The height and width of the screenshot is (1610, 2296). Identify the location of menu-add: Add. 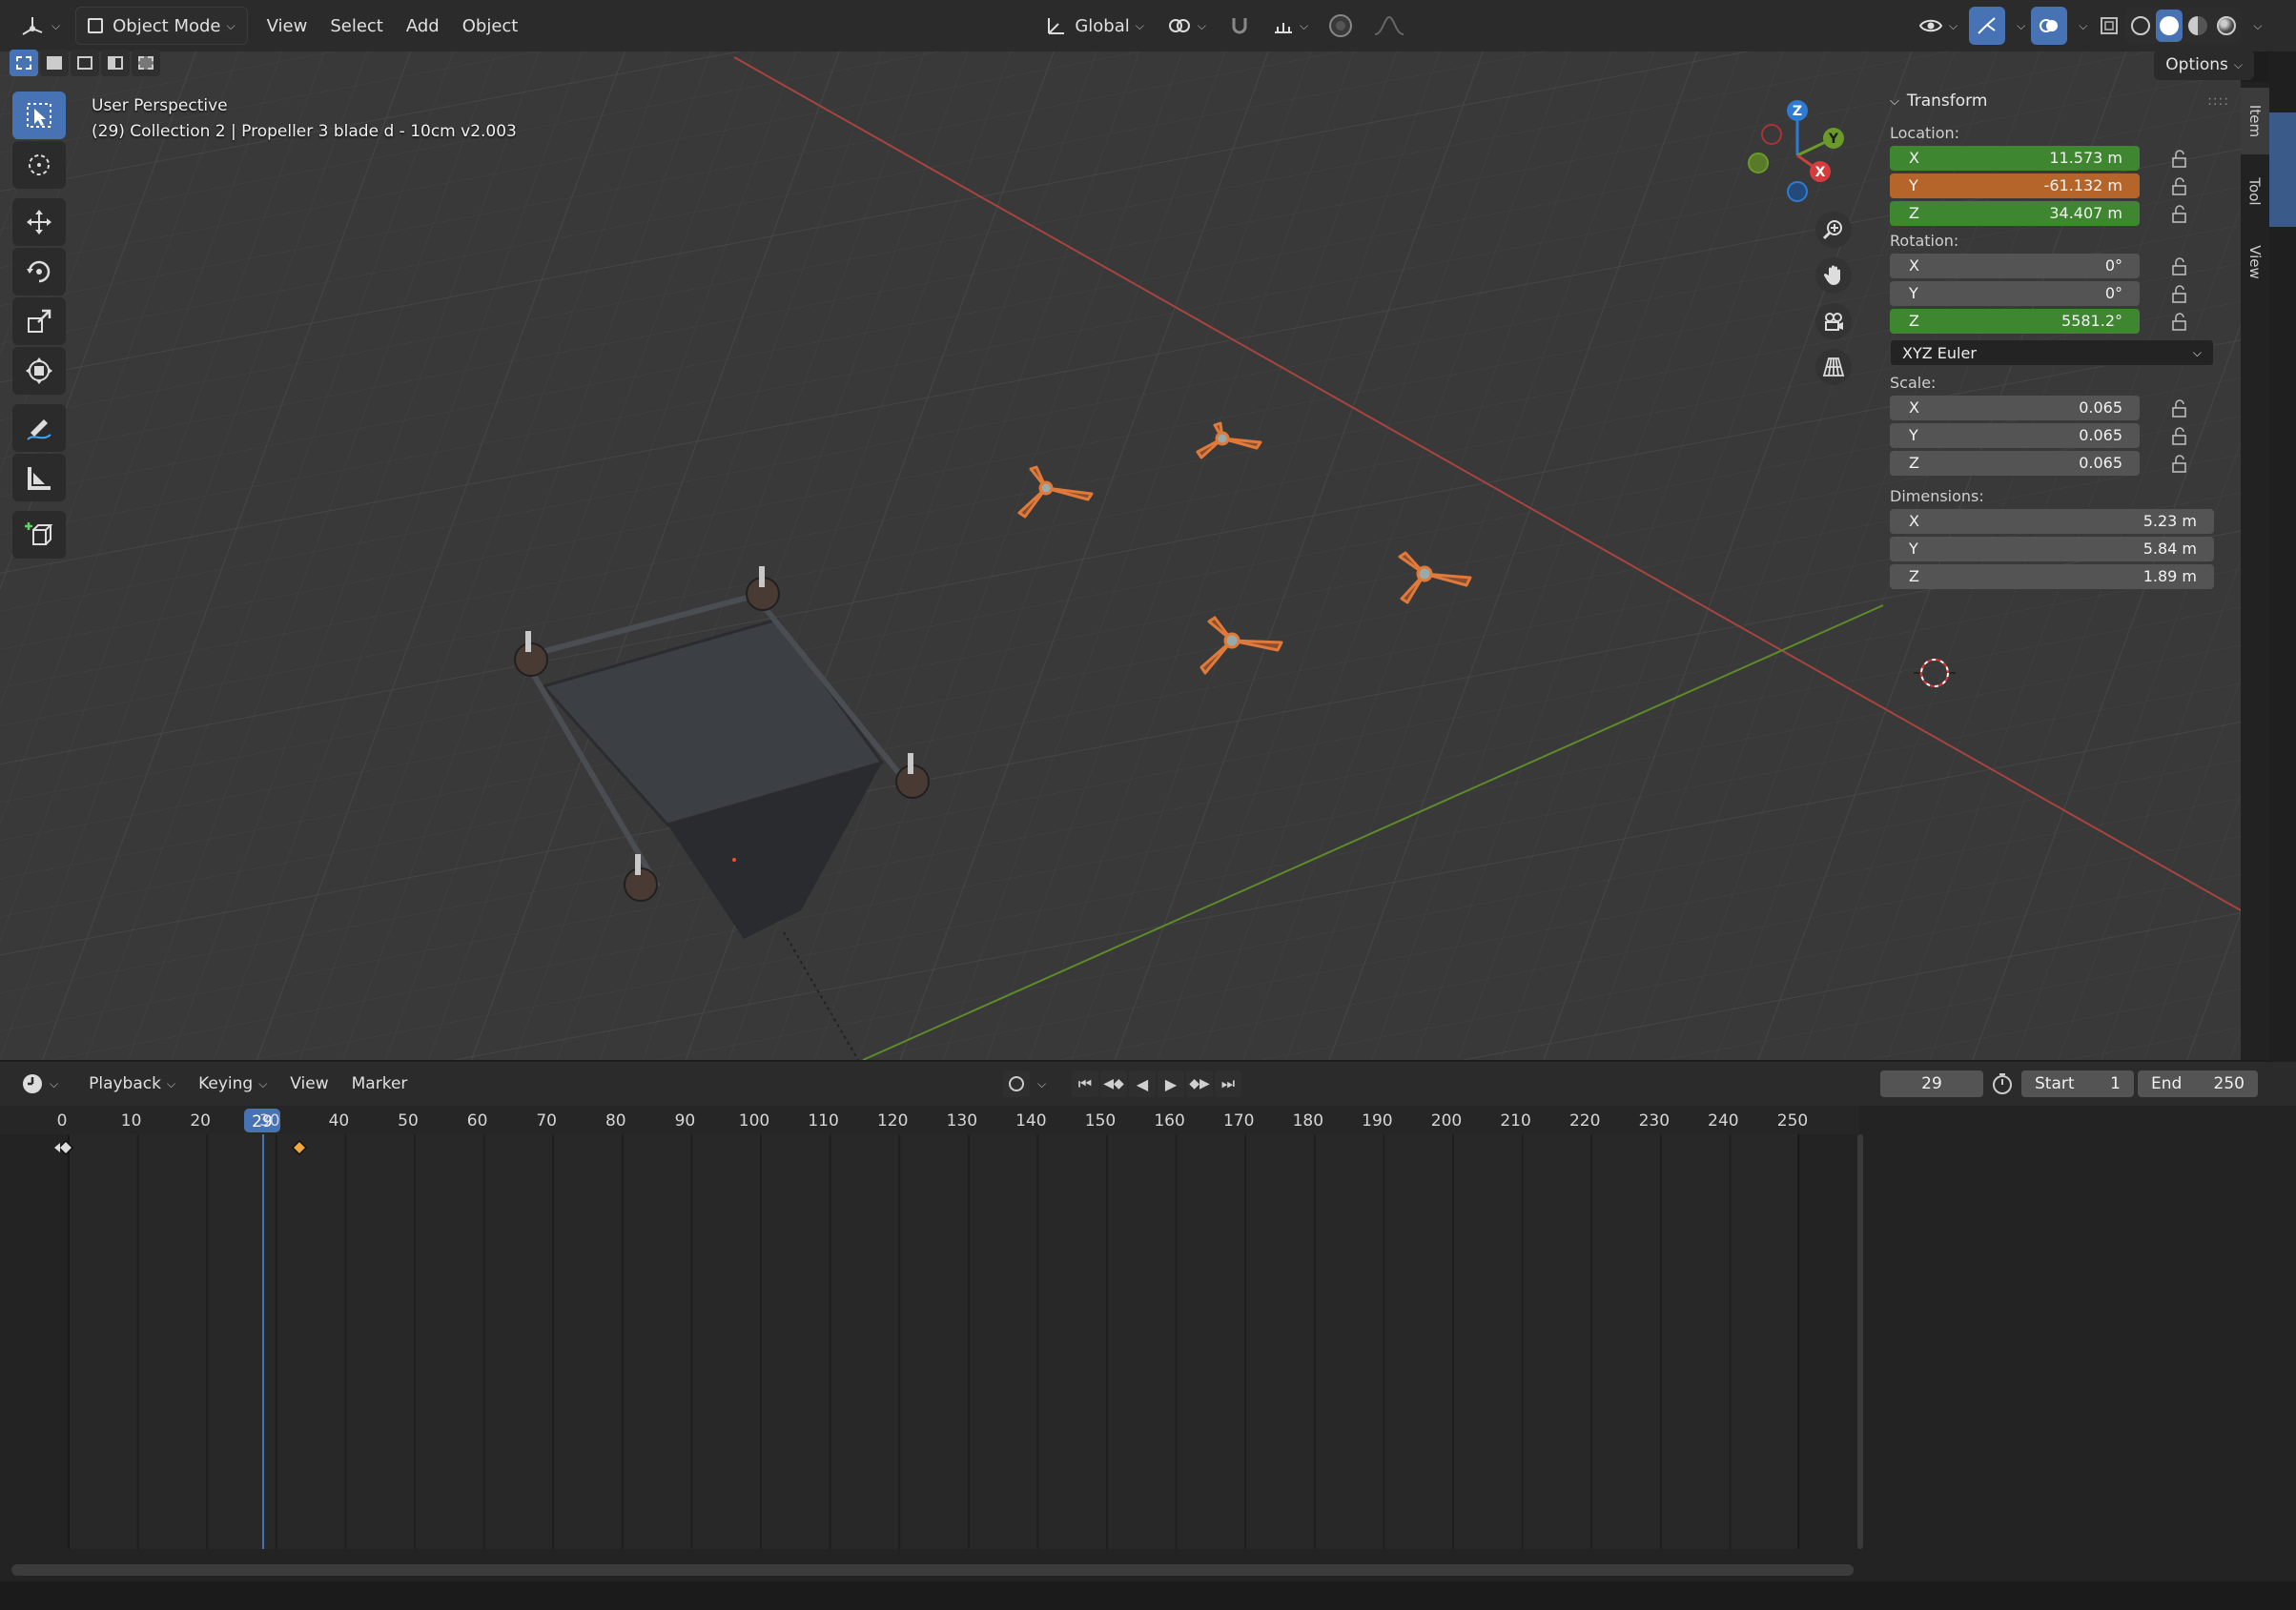
(423, 26).